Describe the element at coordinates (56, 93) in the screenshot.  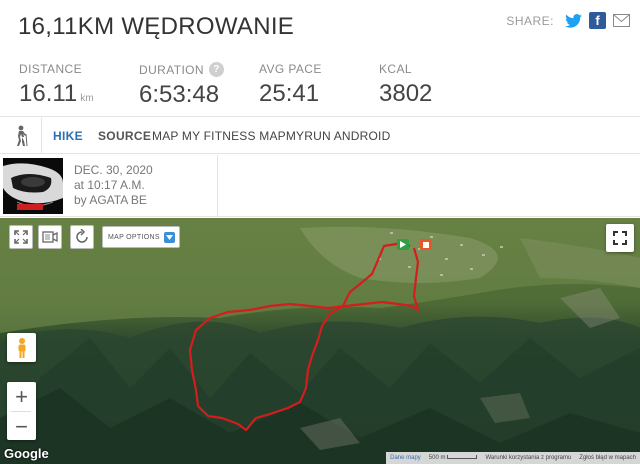
I see `distance-value: 16.11 km` at that location.